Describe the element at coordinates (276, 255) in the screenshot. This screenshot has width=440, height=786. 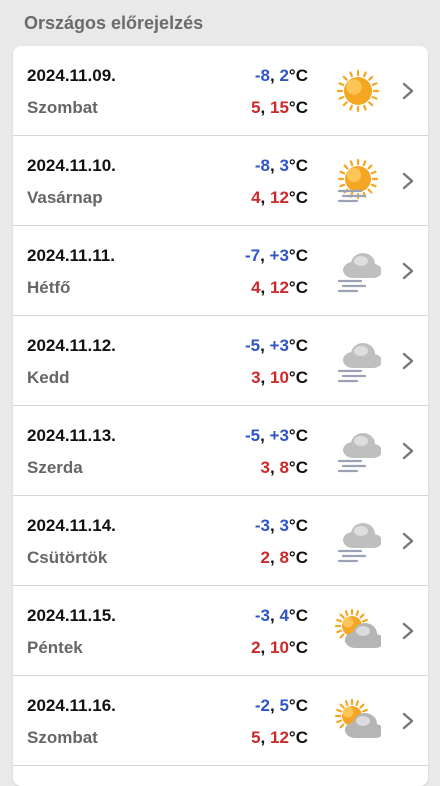
I see `min-temperature: -7, +3°C` at that location.